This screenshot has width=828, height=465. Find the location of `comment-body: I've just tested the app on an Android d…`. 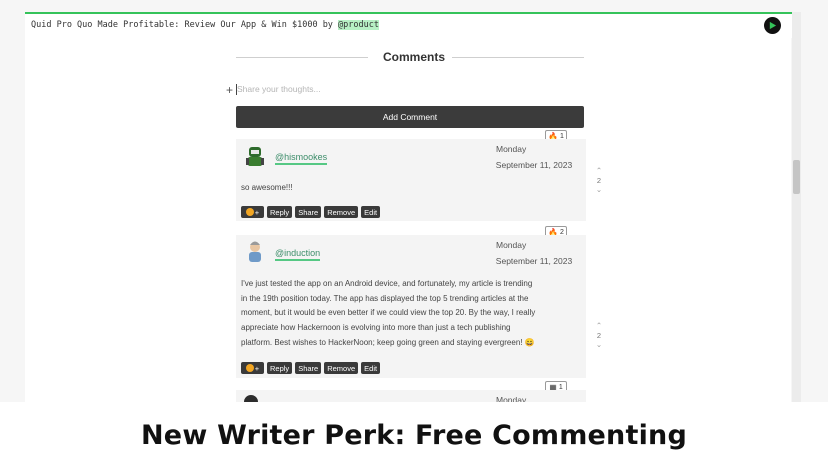

comment-body: I've just tested the app on an Android d… is located at coordinates (411, 314).